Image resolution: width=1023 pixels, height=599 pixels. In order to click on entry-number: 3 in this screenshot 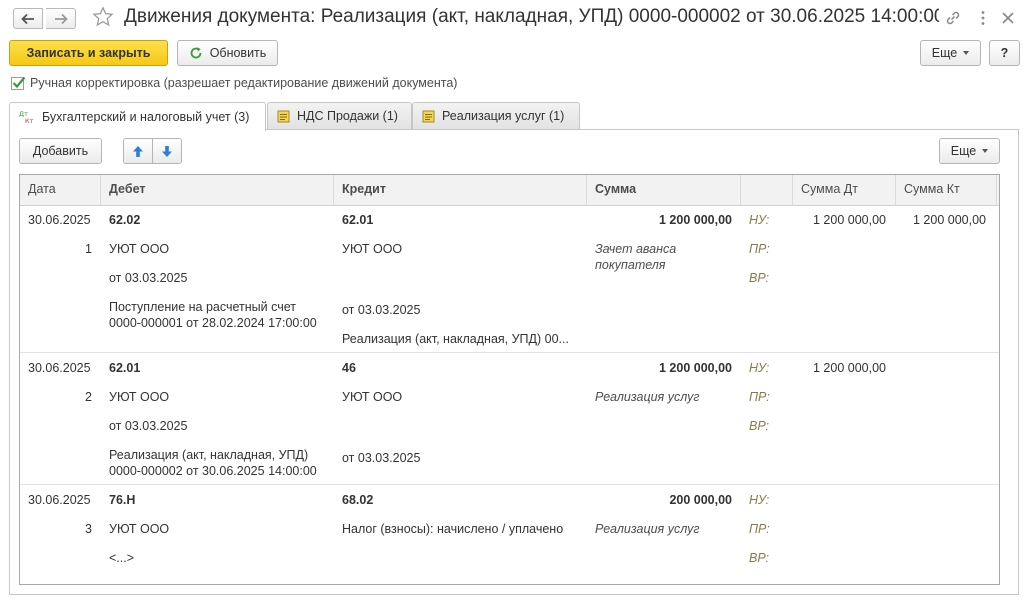, I will do `click(60, 529)`.